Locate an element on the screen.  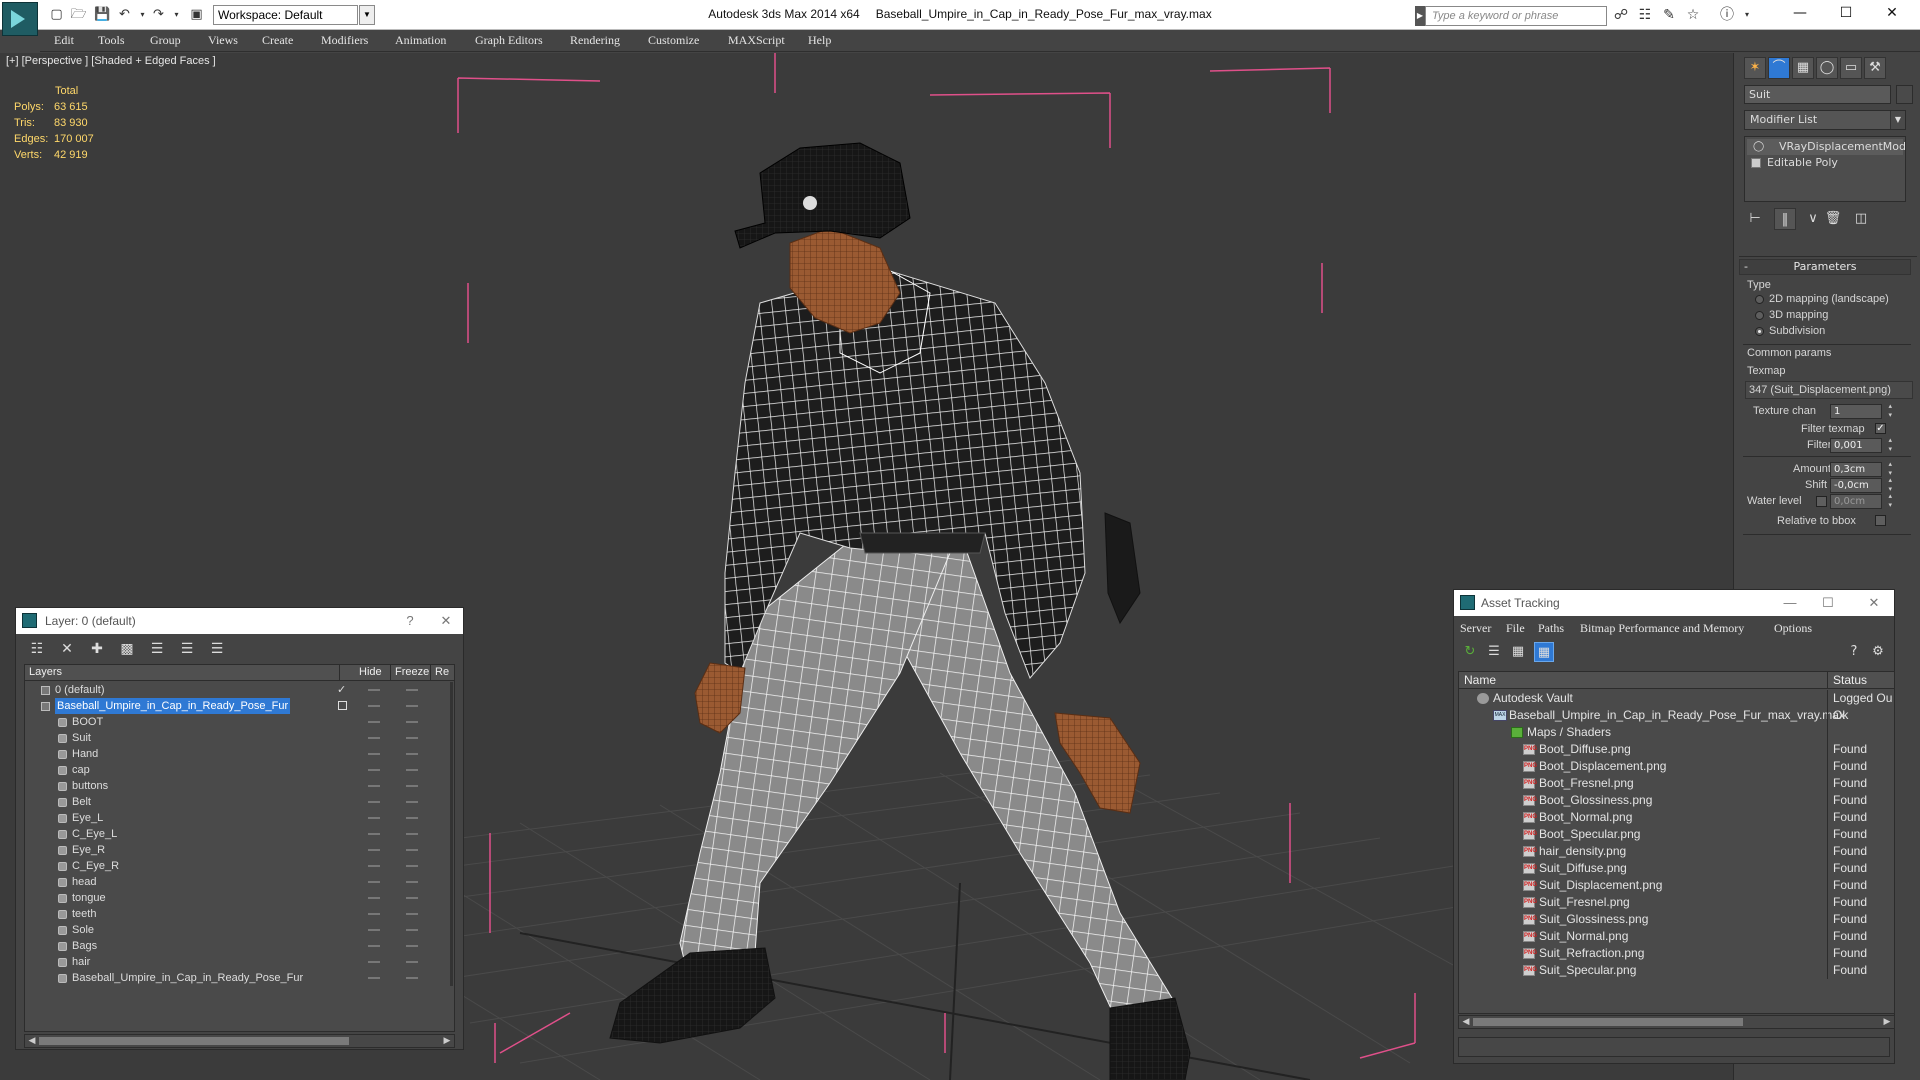
column-render: Re is located at coordinates (442, 673).